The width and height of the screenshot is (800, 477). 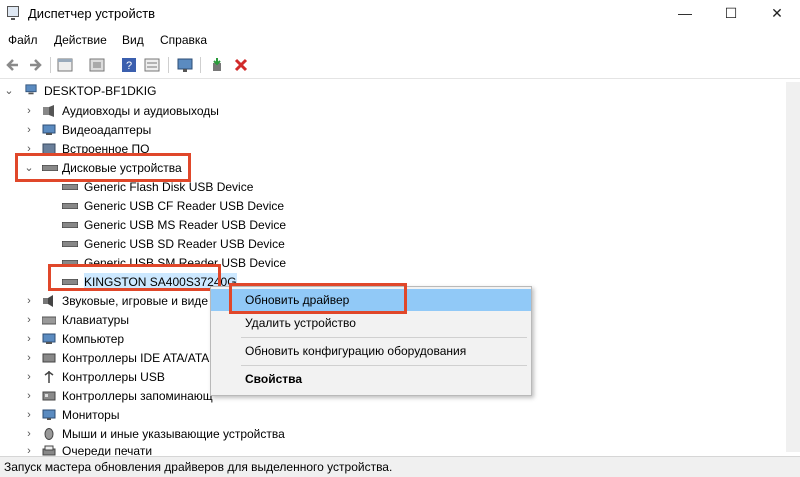 I want to click on back-arrow-icon, so click(x=13, y=65).